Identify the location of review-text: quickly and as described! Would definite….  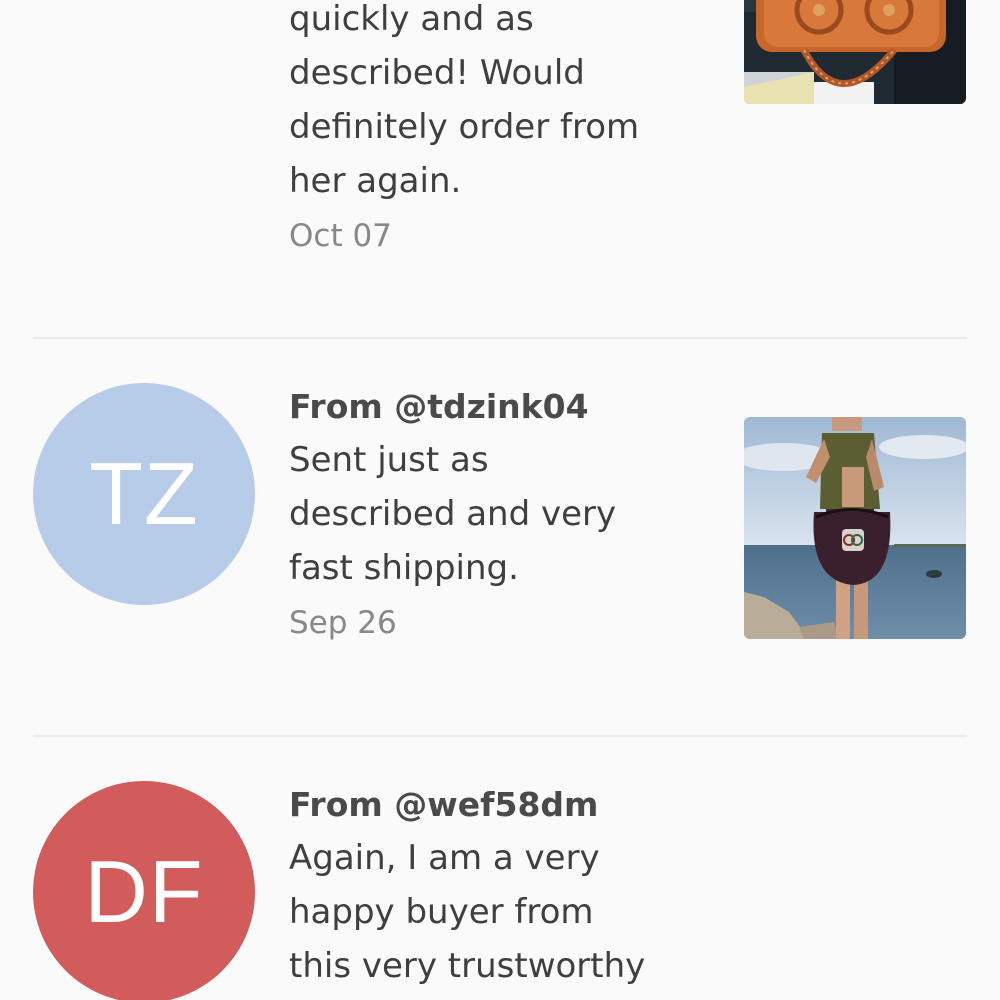
(499, 104).